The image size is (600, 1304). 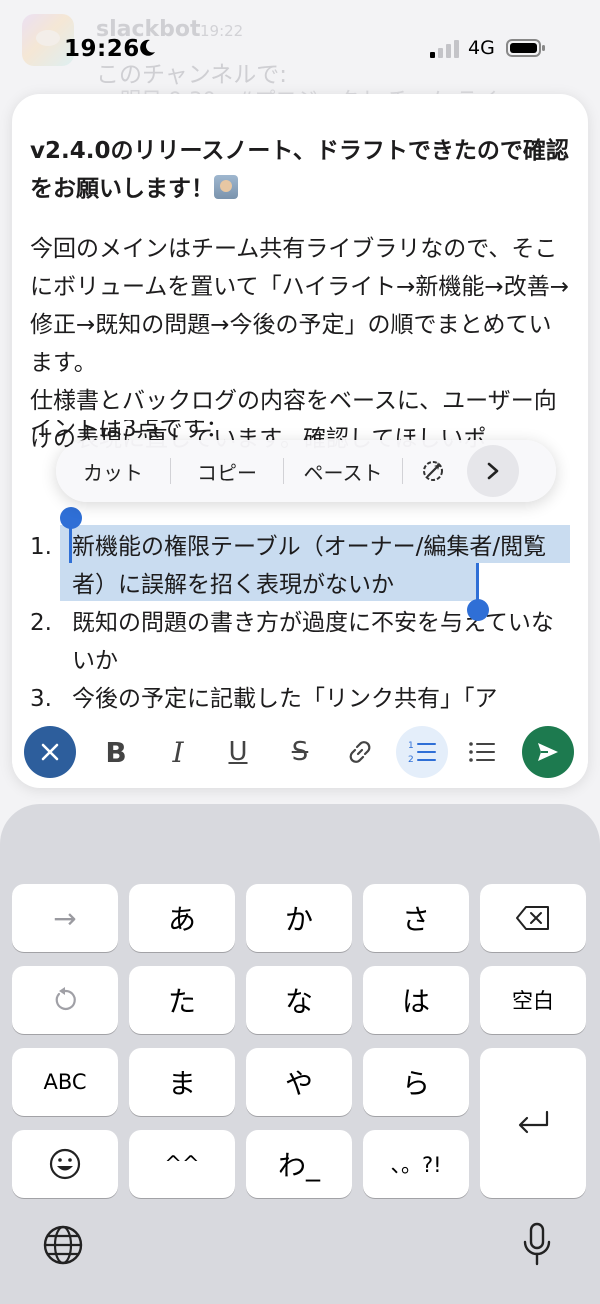 I want to click on italic-button: I, so click(x=178, y=752).